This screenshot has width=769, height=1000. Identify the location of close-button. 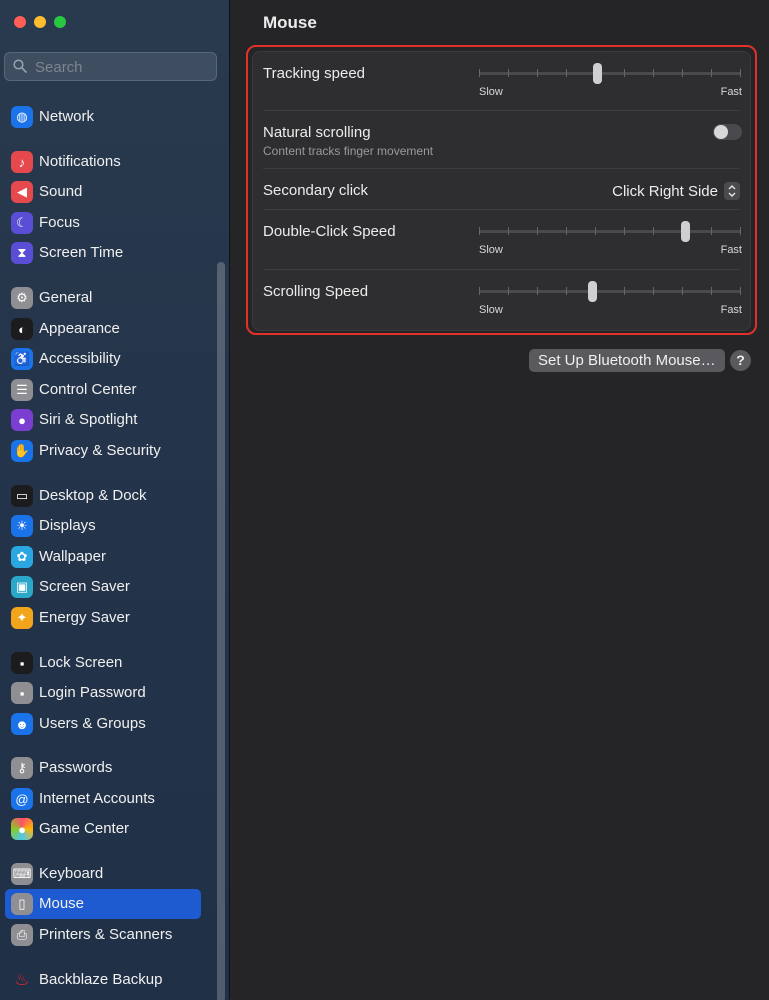
(20, 22).